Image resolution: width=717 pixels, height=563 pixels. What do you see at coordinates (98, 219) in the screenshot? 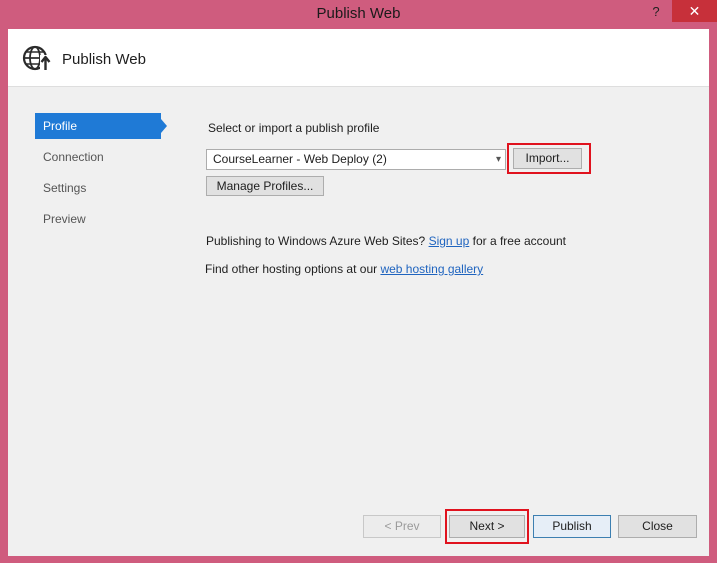
I see `sidebar-item-preview: Preview` at bounding box center [98, 219].